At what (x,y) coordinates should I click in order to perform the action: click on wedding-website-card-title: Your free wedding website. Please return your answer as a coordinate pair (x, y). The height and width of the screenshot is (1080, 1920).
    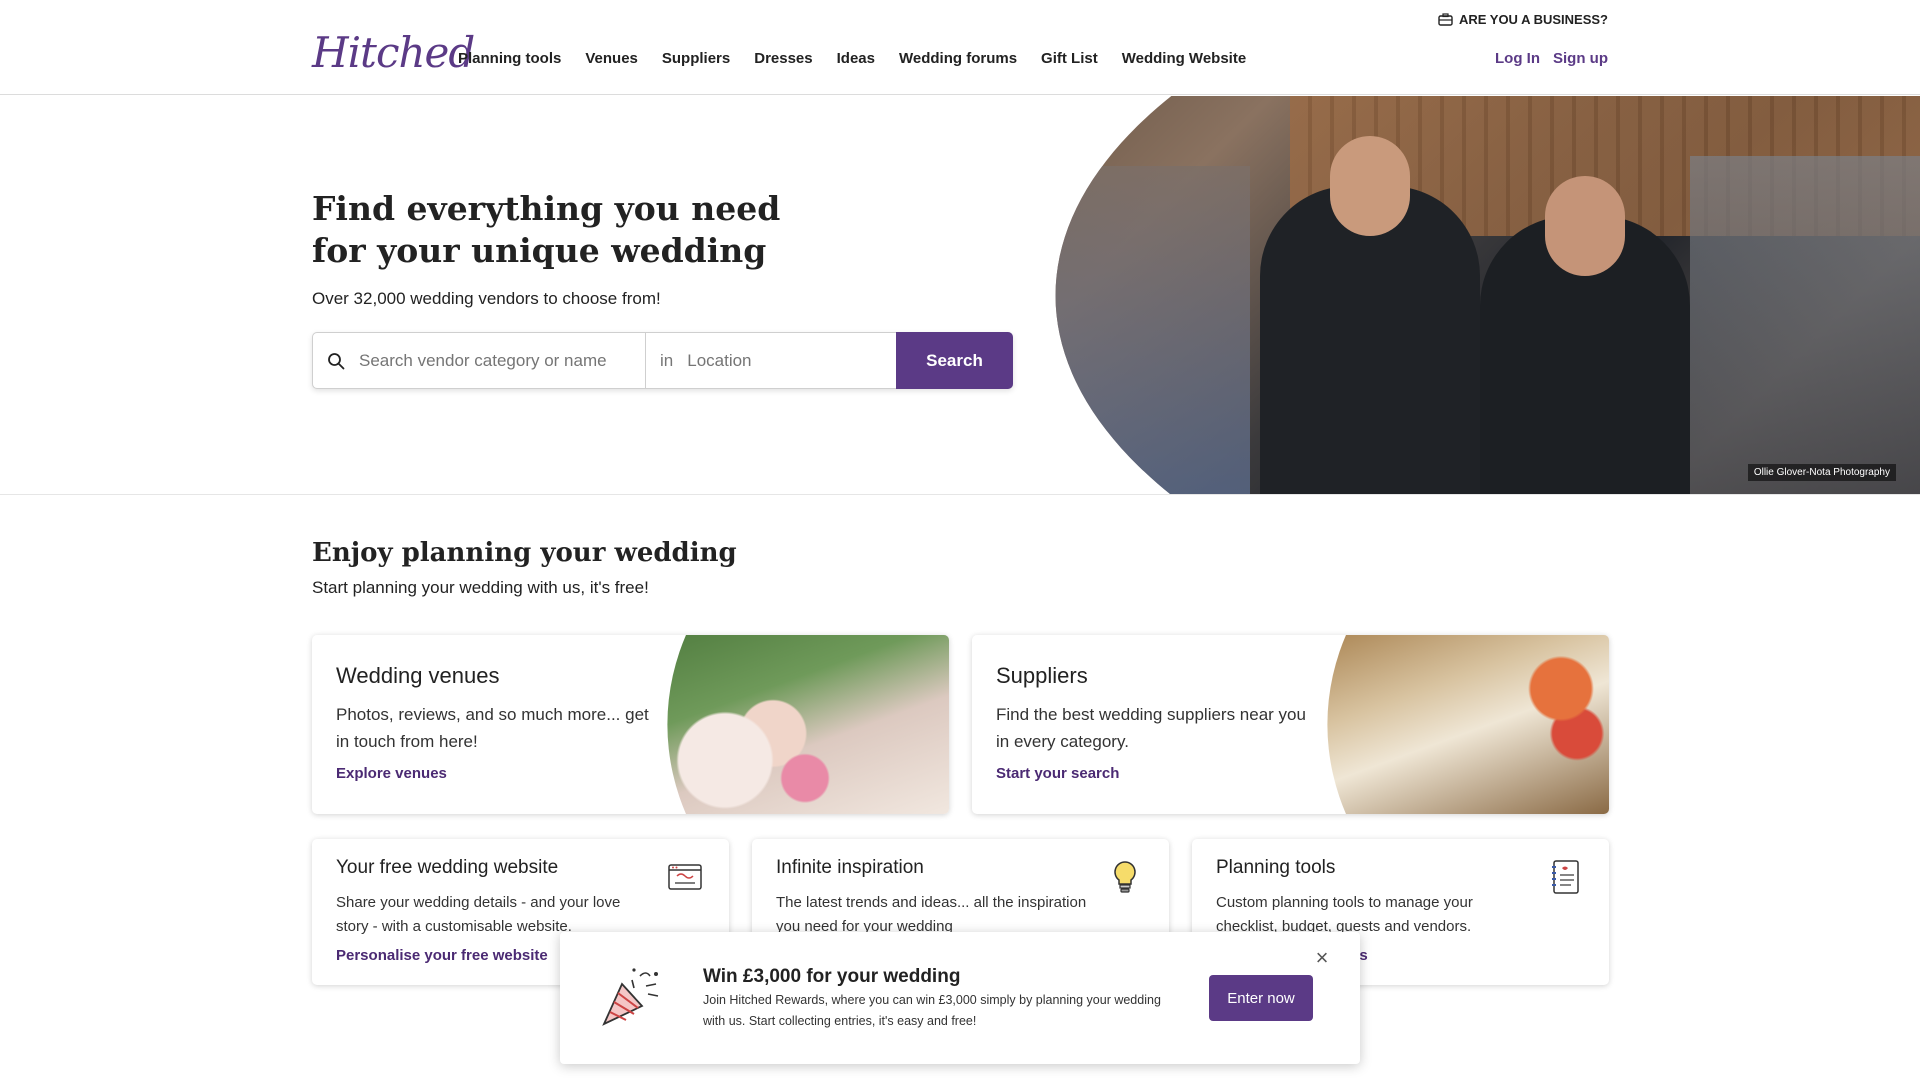
    Looking at the image, I should click on (447, 867).